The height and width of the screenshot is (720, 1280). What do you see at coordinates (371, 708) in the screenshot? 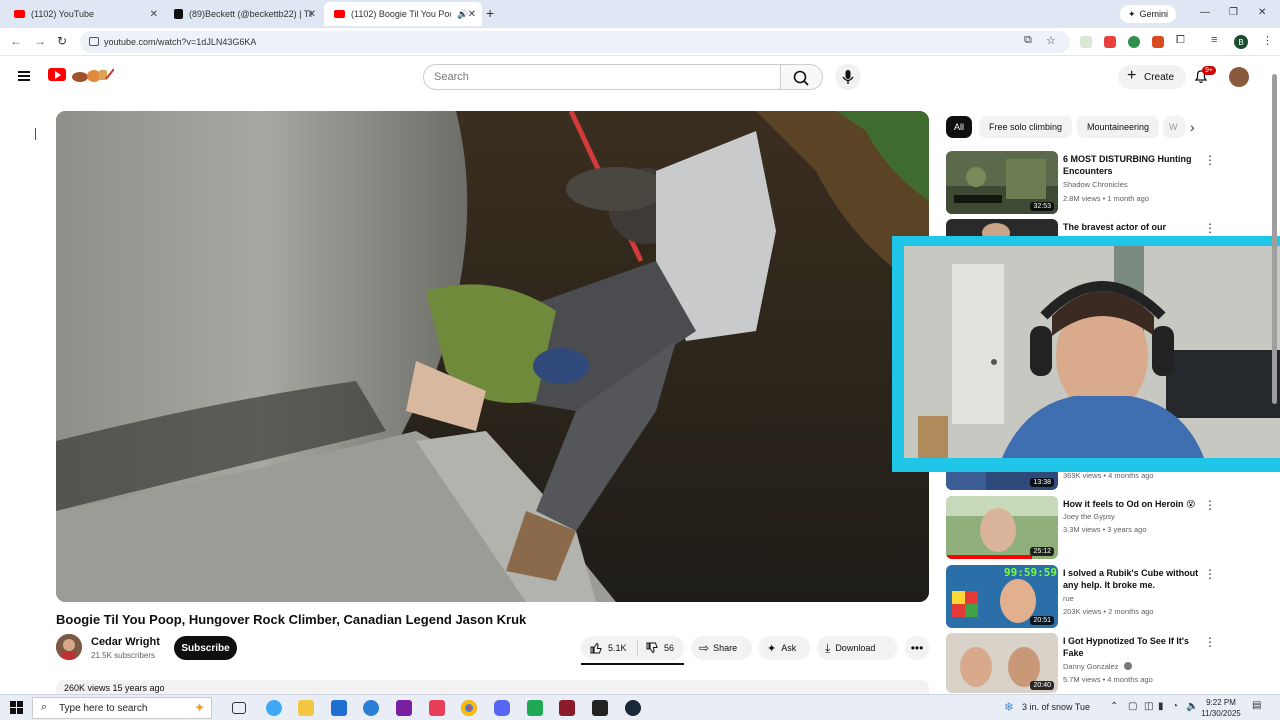
I see `outlook-icon` at bounding box center [371, 708].